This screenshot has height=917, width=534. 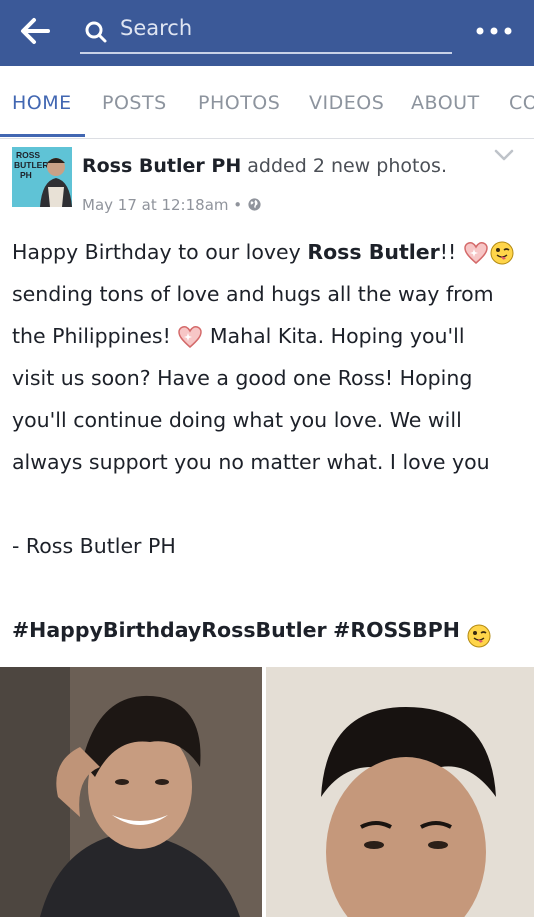 I want to click on post-hashtags: #HappyBirthdayRossButler #ROSSBPH, so click(x=267, y=630).